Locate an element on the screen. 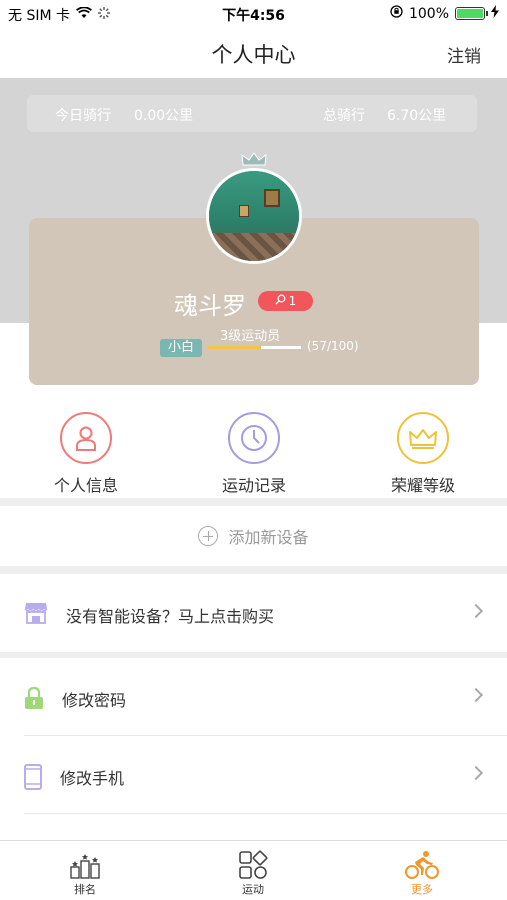 This screenshot has width=507, height=900. honor-level-button: 荣耀等级 is located at coordinates (423, 454).